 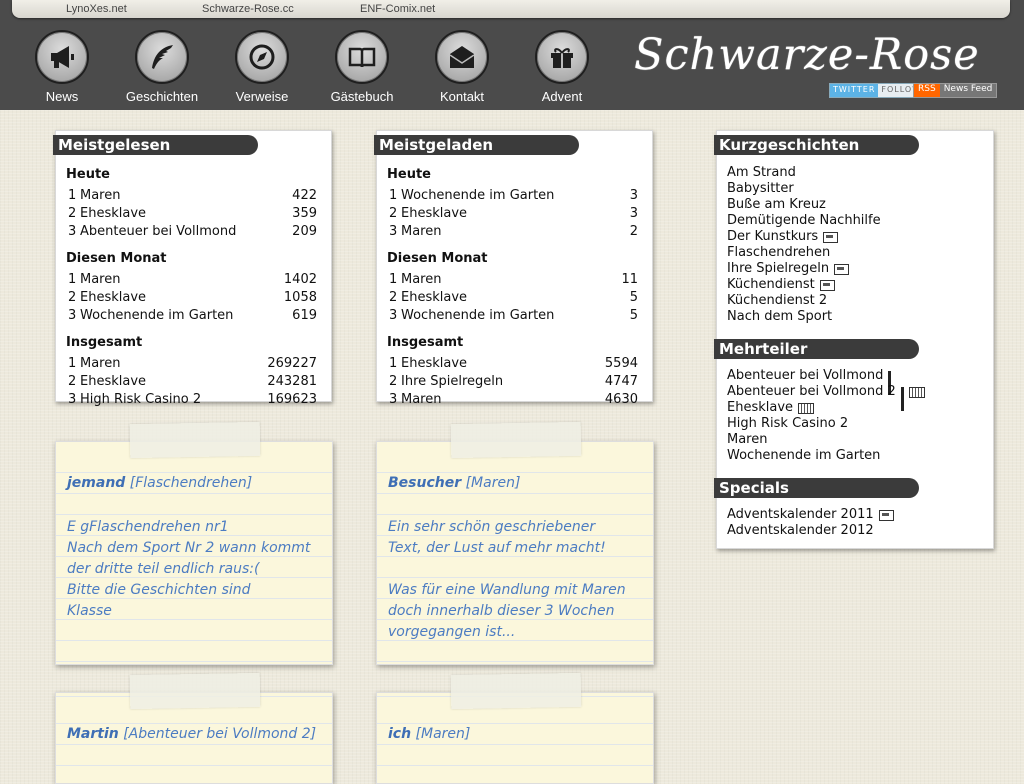 I want to click on sidebar-story-link: Maren, so click(x=826, y=440).